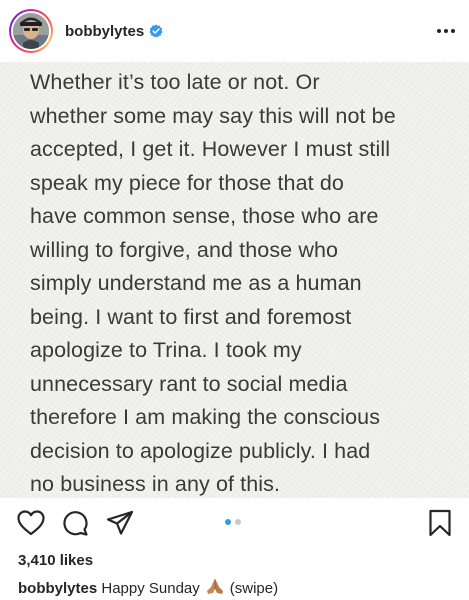 This screenshot has height=600, width=469. I want to click on verified-badge-icon, so click(156, 31).